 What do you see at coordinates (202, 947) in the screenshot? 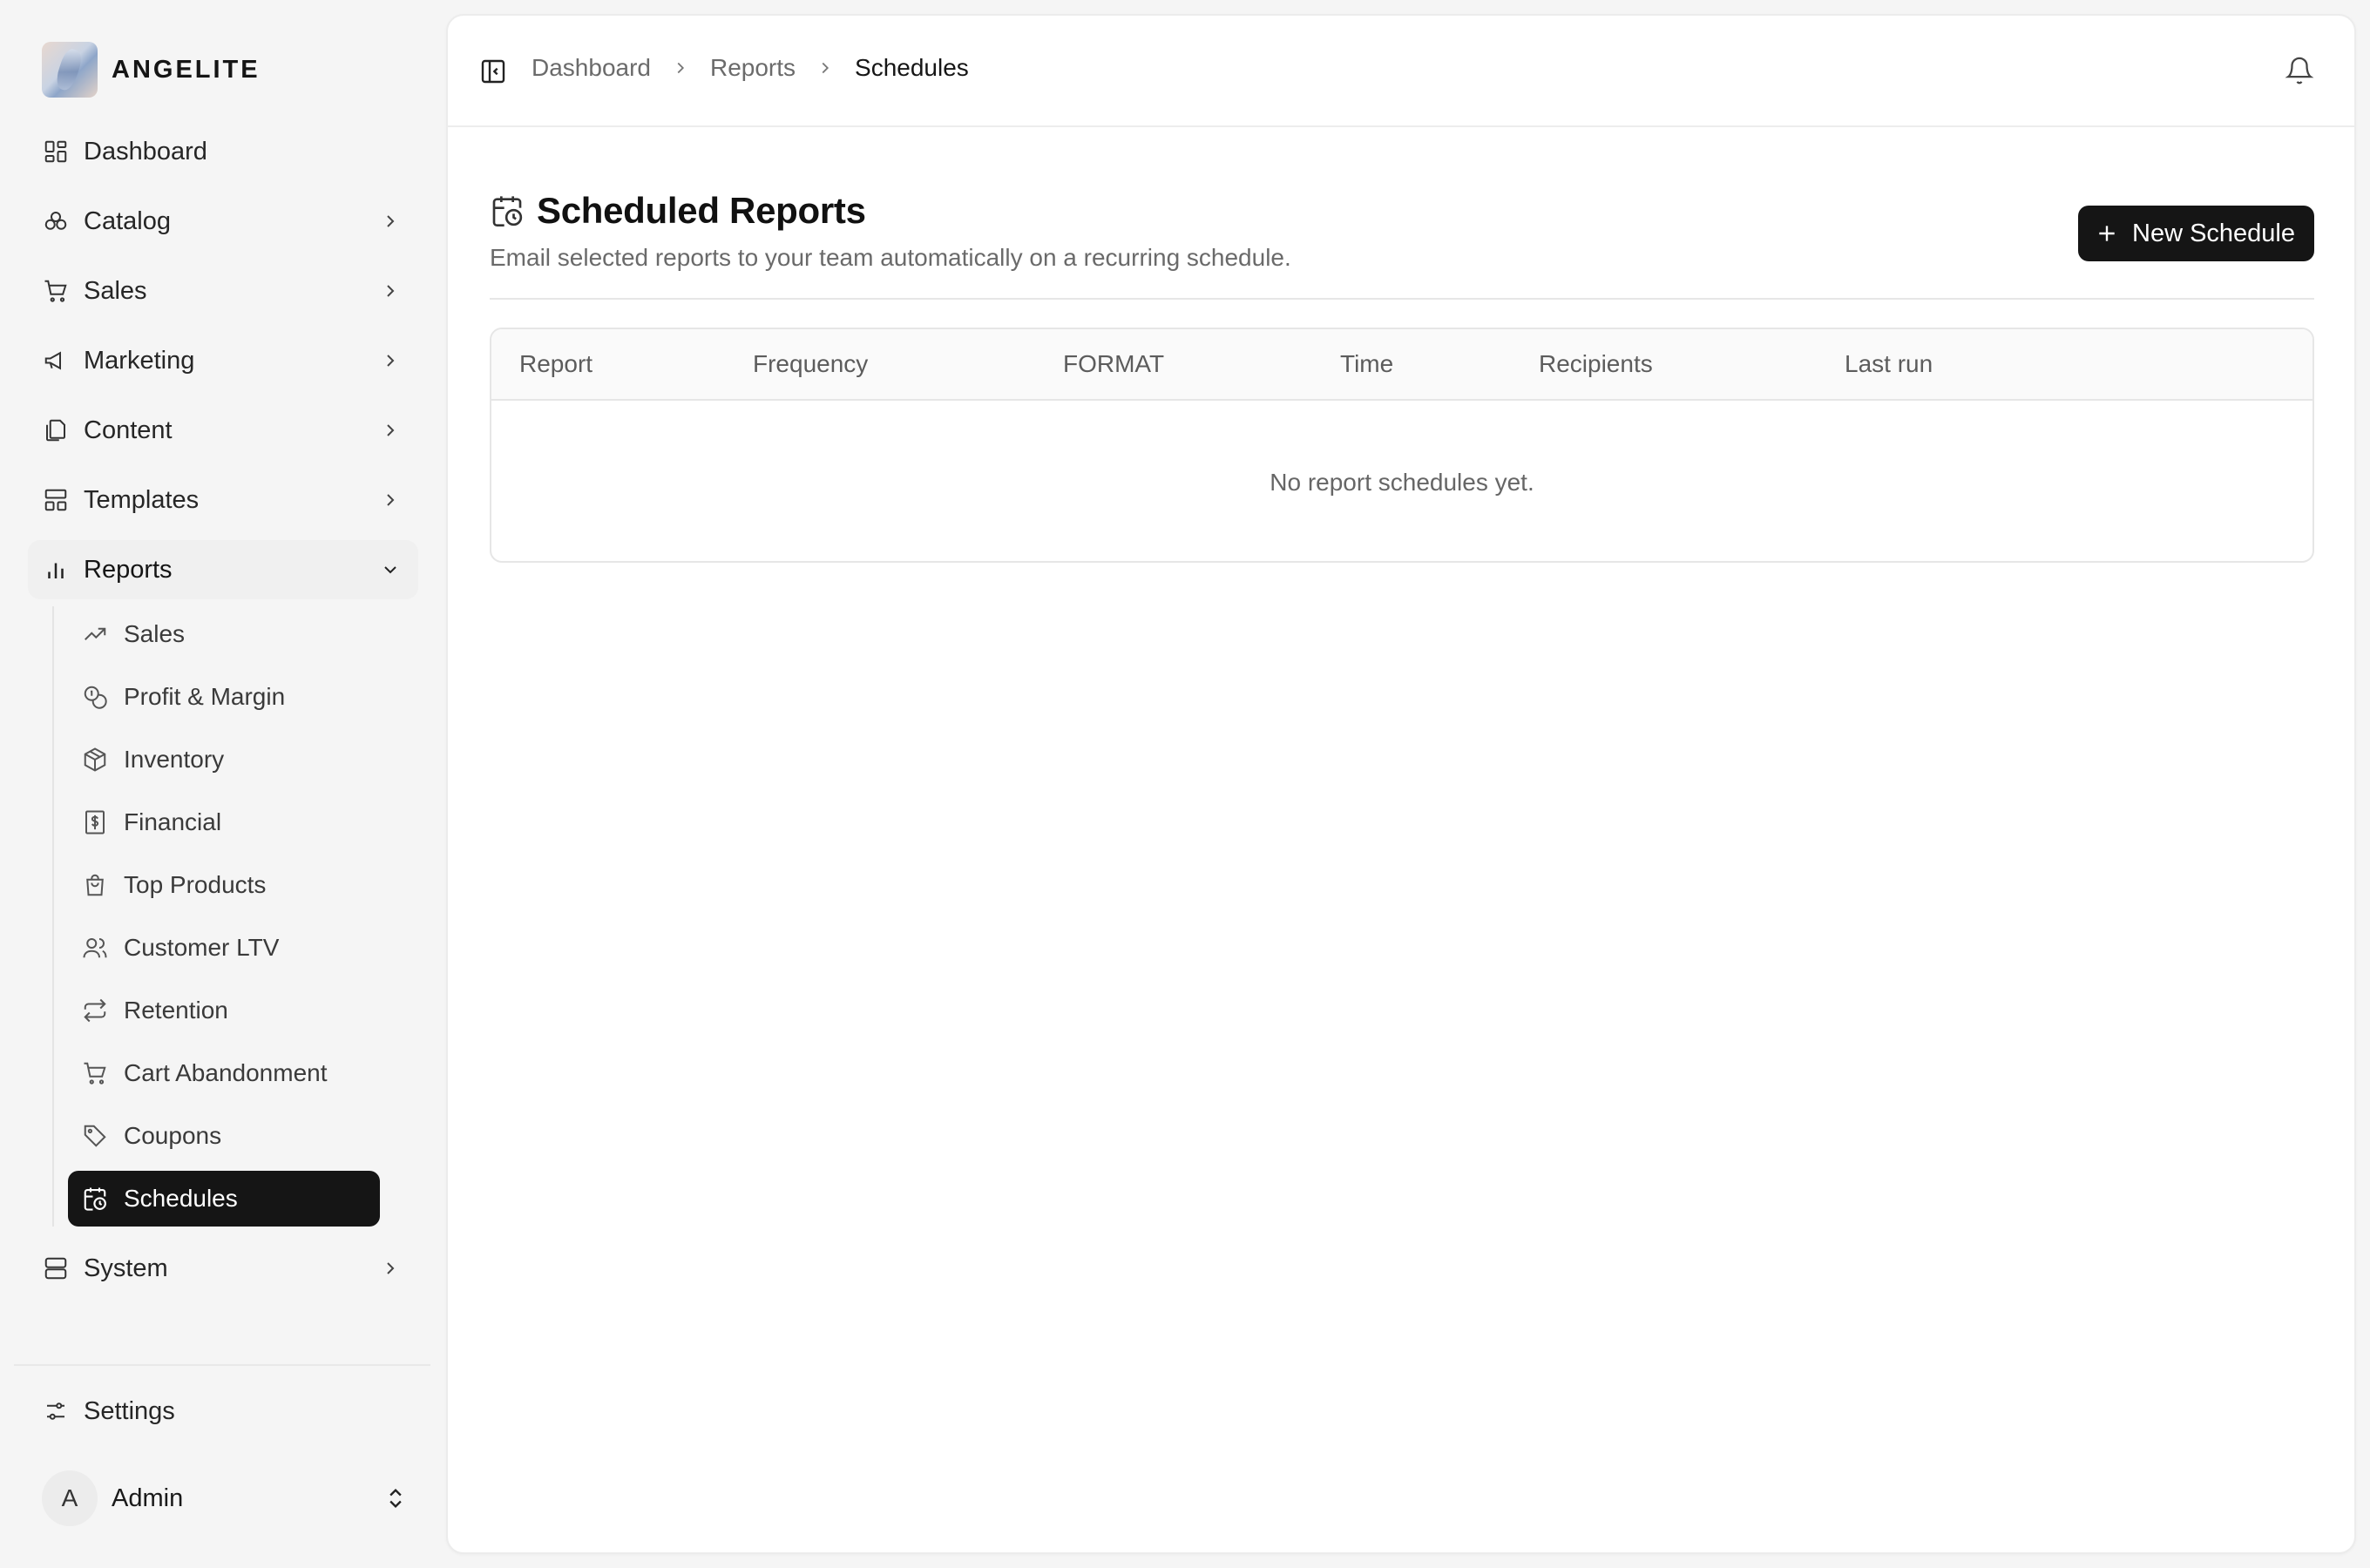
I see `sub-item-label: Customer LTV` at bounding box center [202, 947].